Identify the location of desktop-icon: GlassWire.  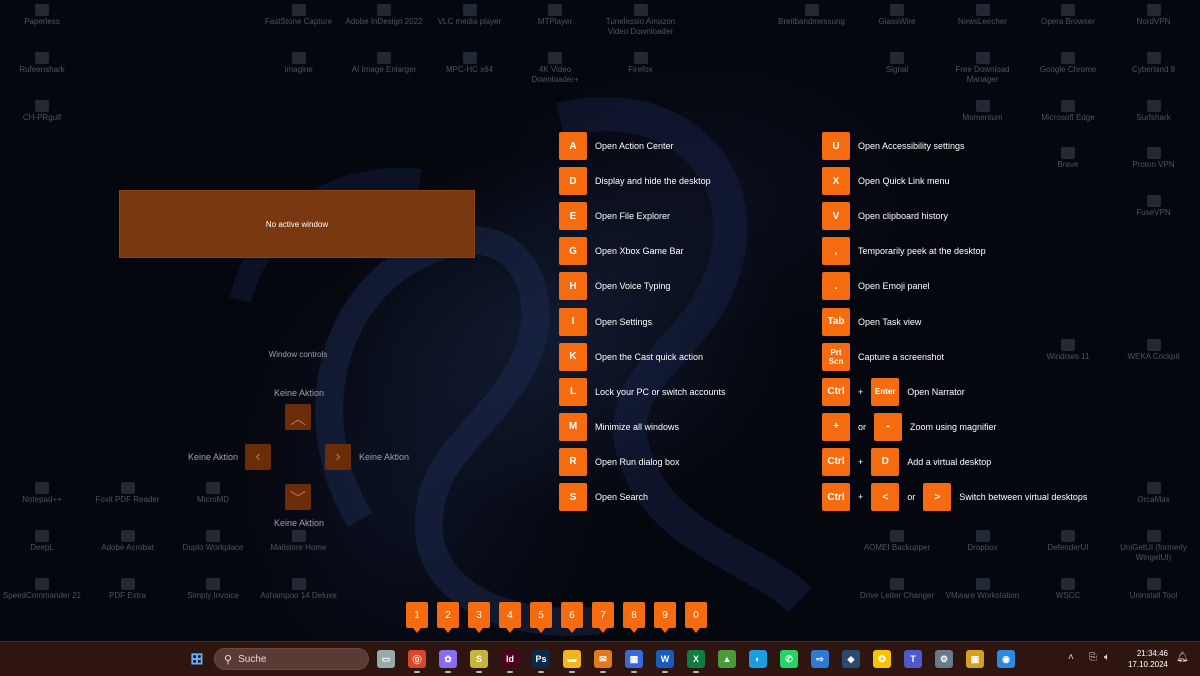
(897, 15).